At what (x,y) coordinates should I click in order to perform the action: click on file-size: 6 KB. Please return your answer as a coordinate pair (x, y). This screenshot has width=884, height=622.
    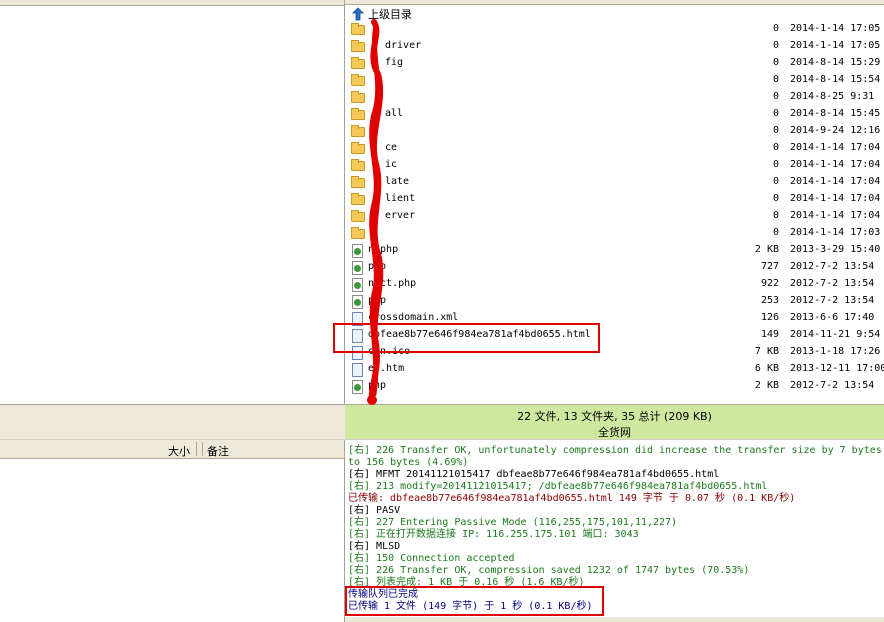
    Looking at the image, I should click on (766, 368).